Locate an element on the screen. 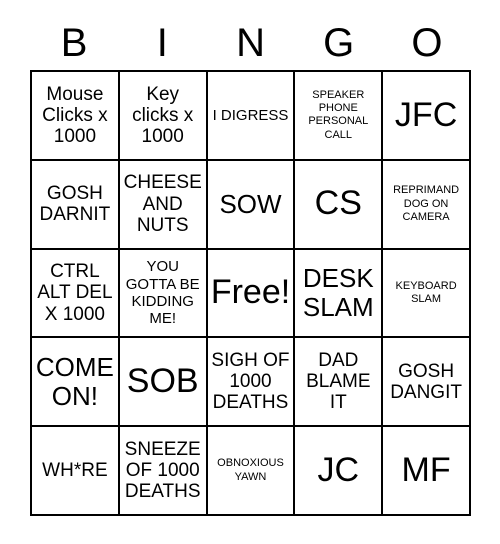  bingo-cell-label: WH*RE is located at coordinates (75, 470).